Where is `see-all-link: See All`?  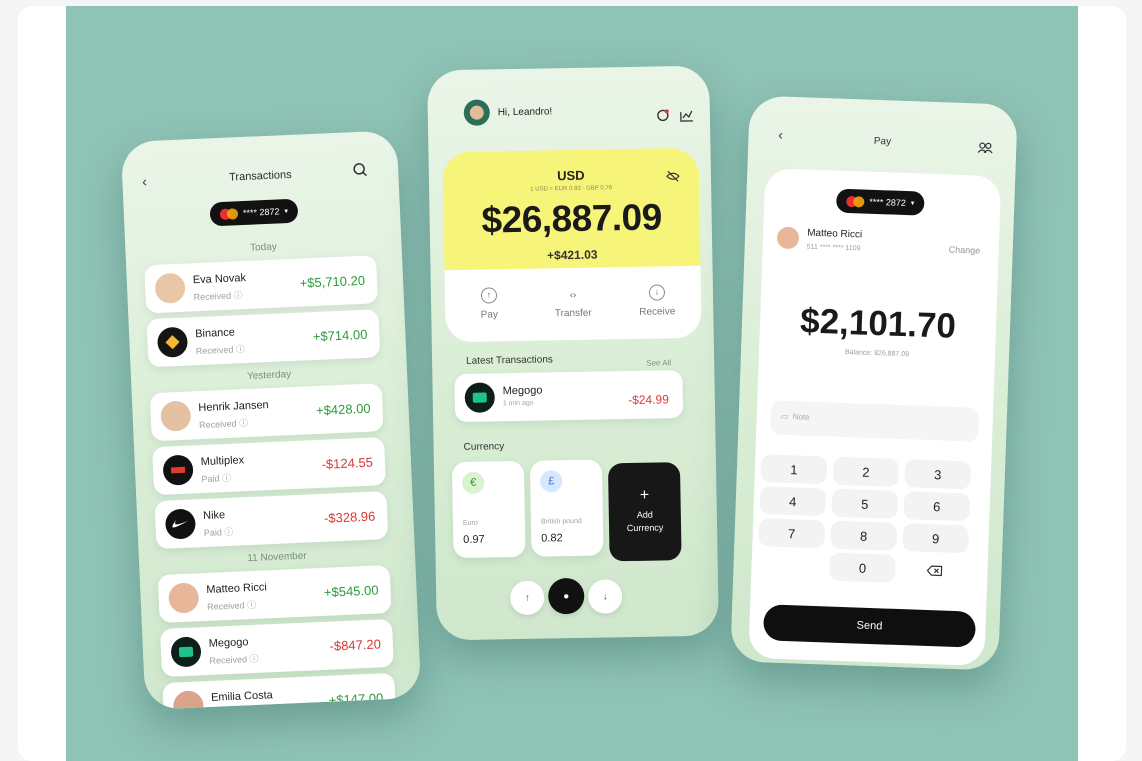
see-all-link: See All is located at coordinates (658, 362).